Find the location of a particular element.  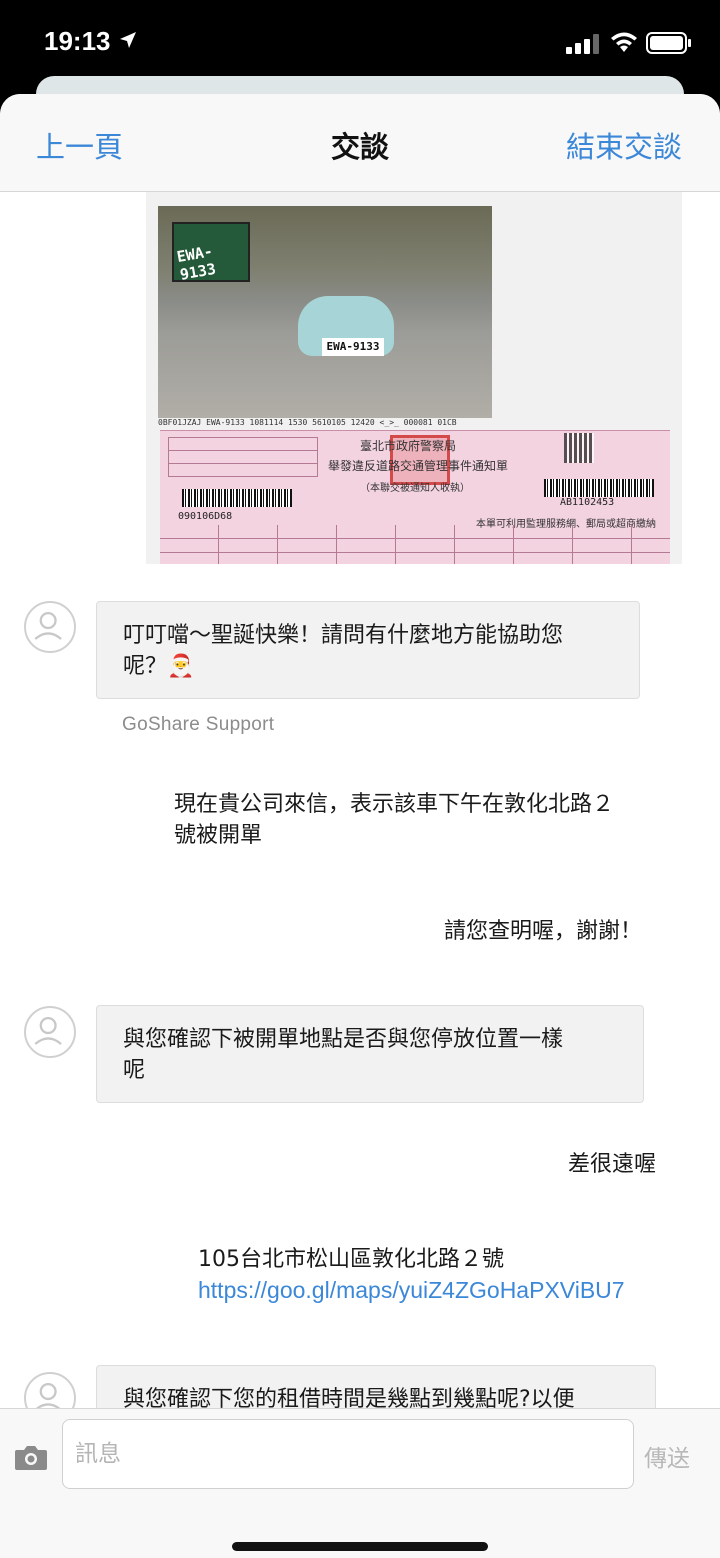

message-input is located at coordinates (348, 1454).